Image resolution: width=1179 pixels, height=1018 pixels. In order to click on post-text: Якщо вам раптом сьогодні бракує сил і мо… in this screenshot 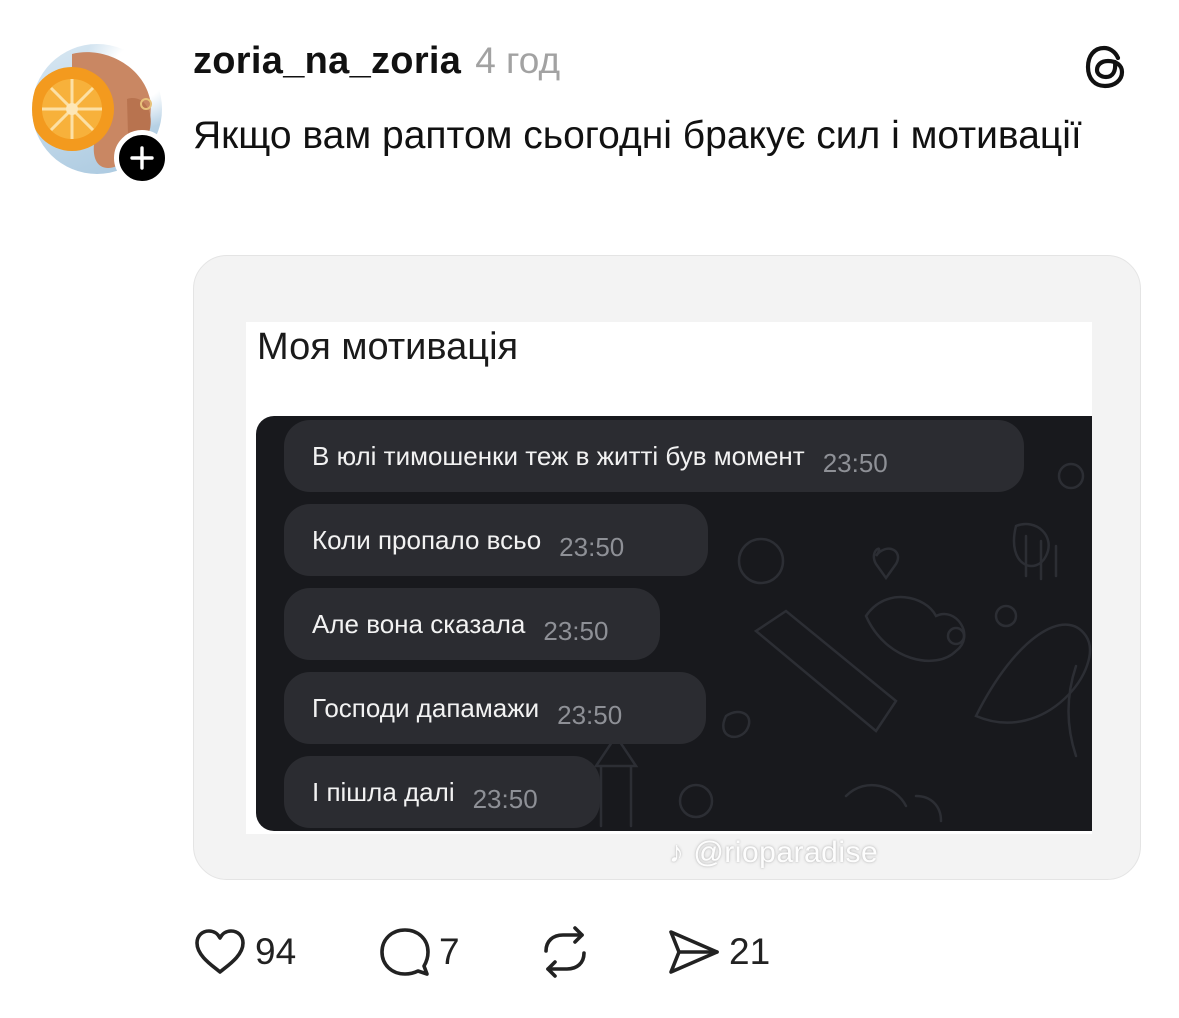, I will do `click(637, 135)`.